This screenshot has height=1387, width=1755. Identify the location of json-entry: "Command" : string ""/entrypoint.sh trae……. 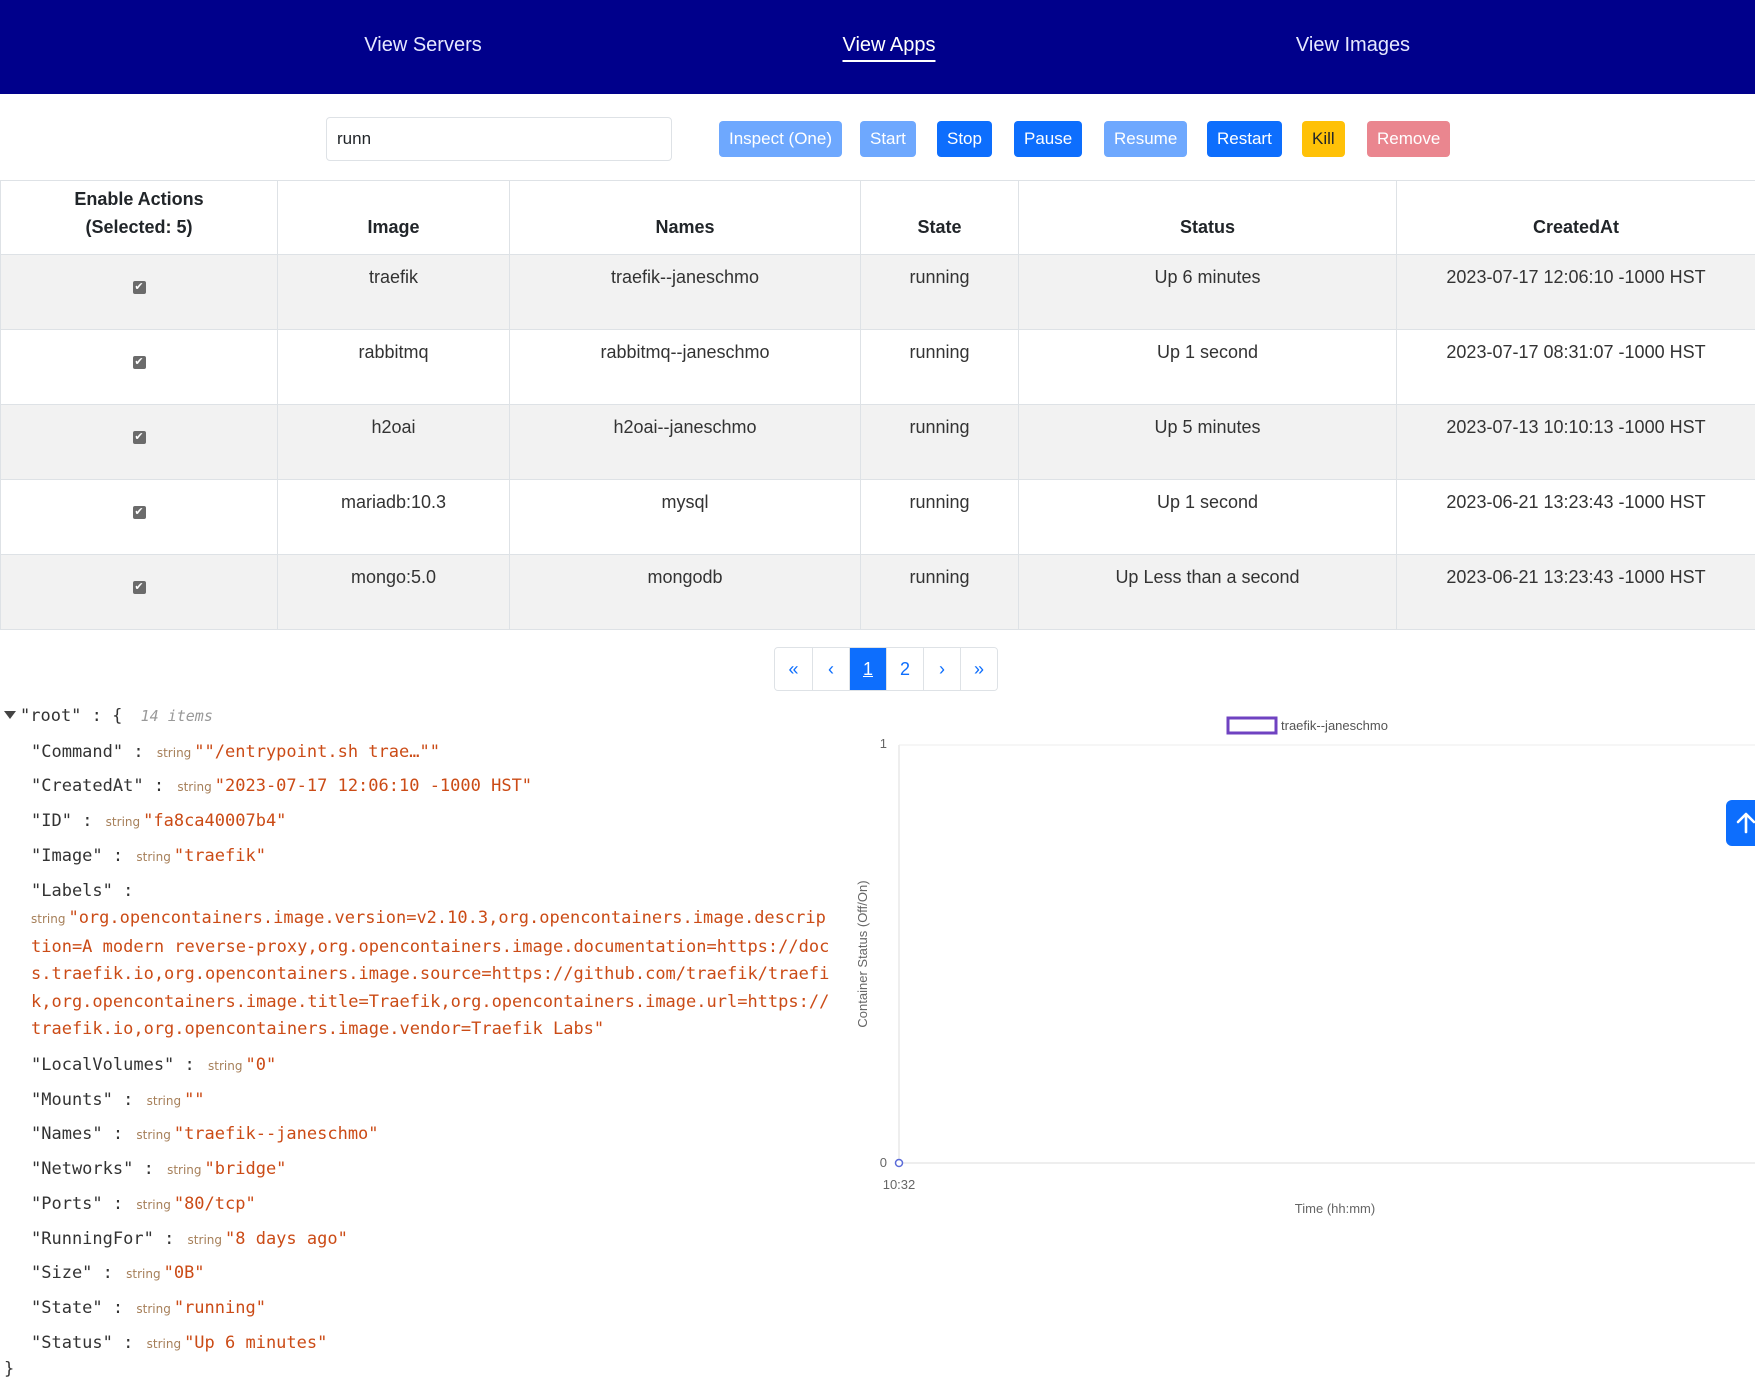
(235, 752).